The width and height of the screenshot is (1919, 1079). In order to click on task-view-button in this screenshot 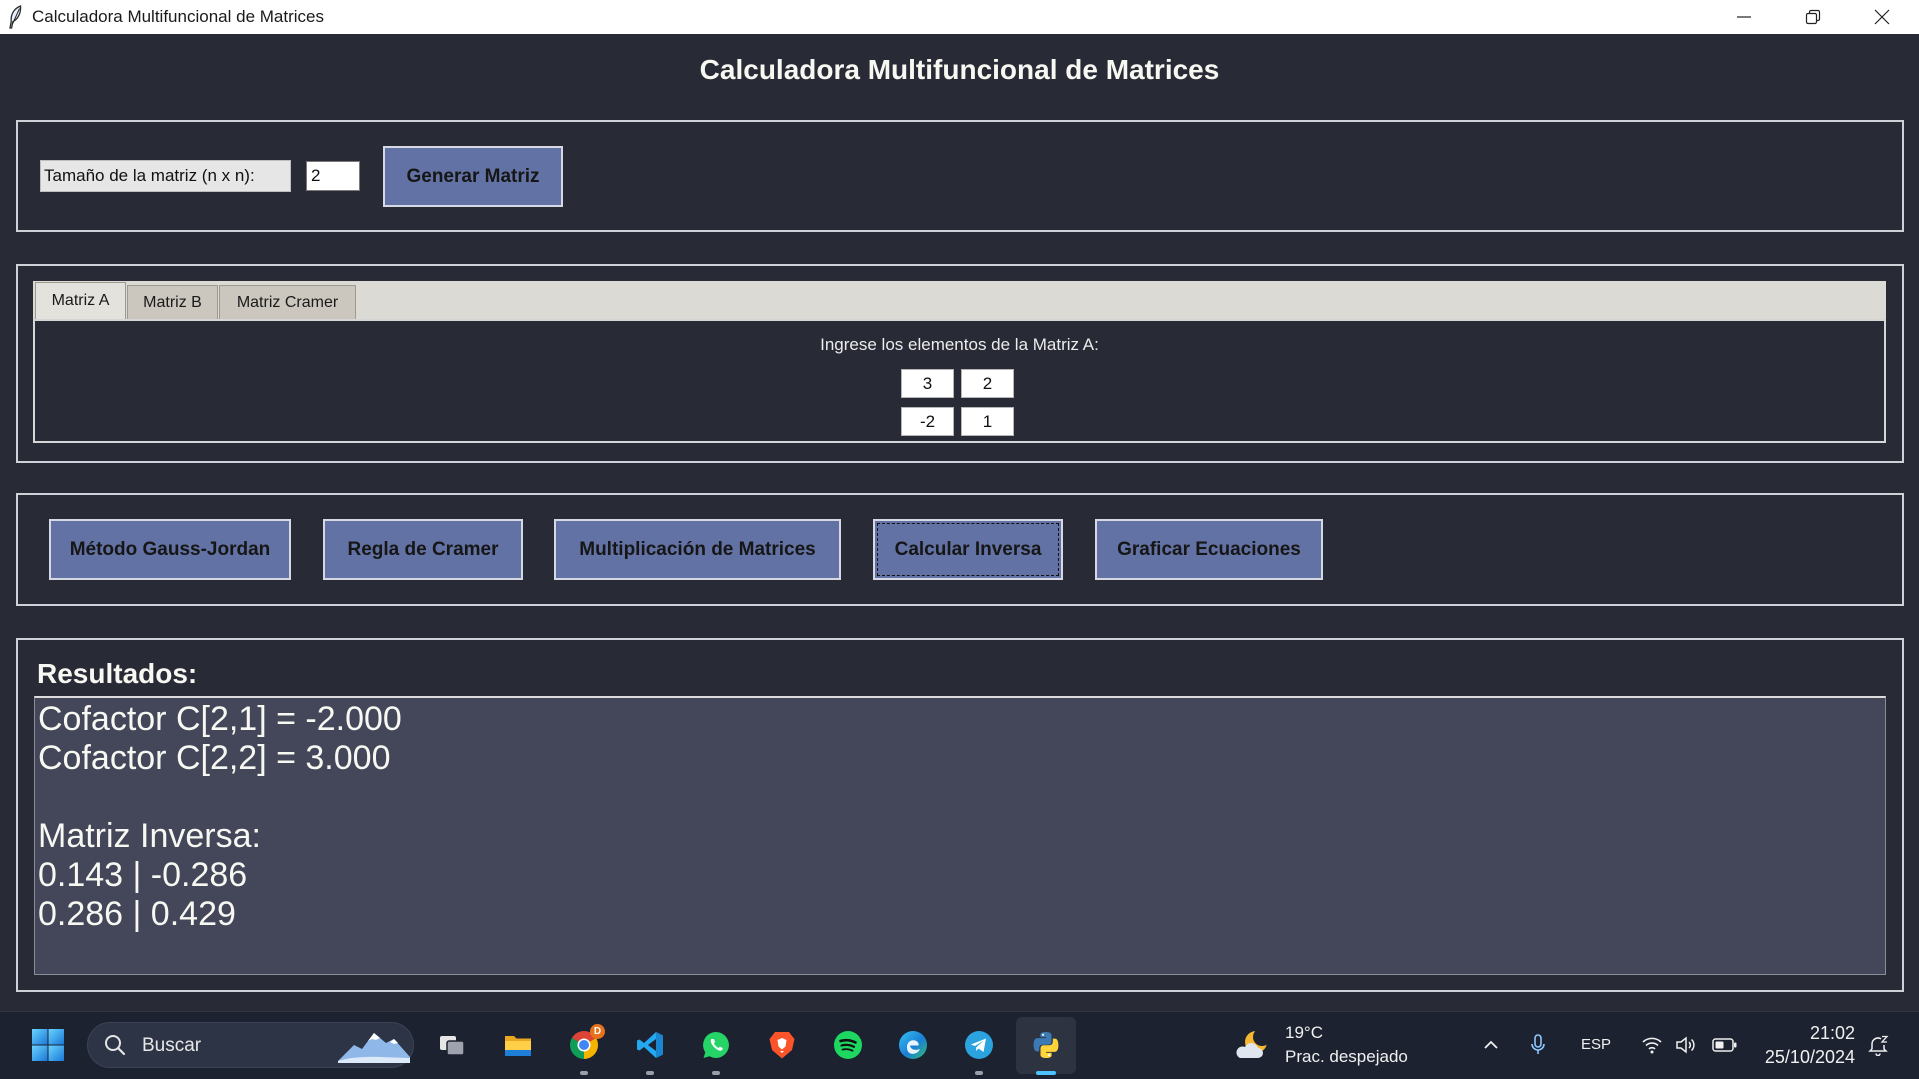, I will do `click(452, 1045)`.